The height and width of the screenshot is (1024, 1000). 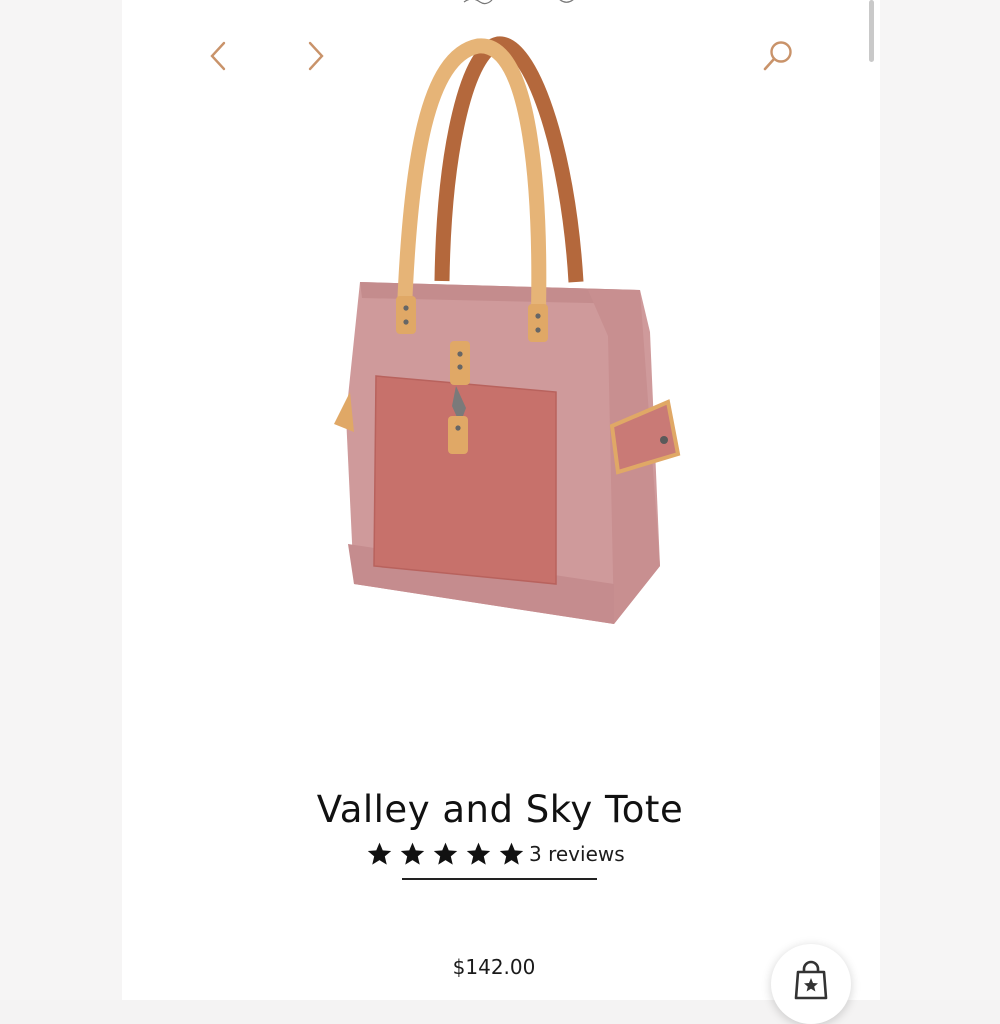 What do you see at coordinates (811, 980) in the screenshot?
I see `shopping-bag-star-icon` at bounding box center [811, 980].